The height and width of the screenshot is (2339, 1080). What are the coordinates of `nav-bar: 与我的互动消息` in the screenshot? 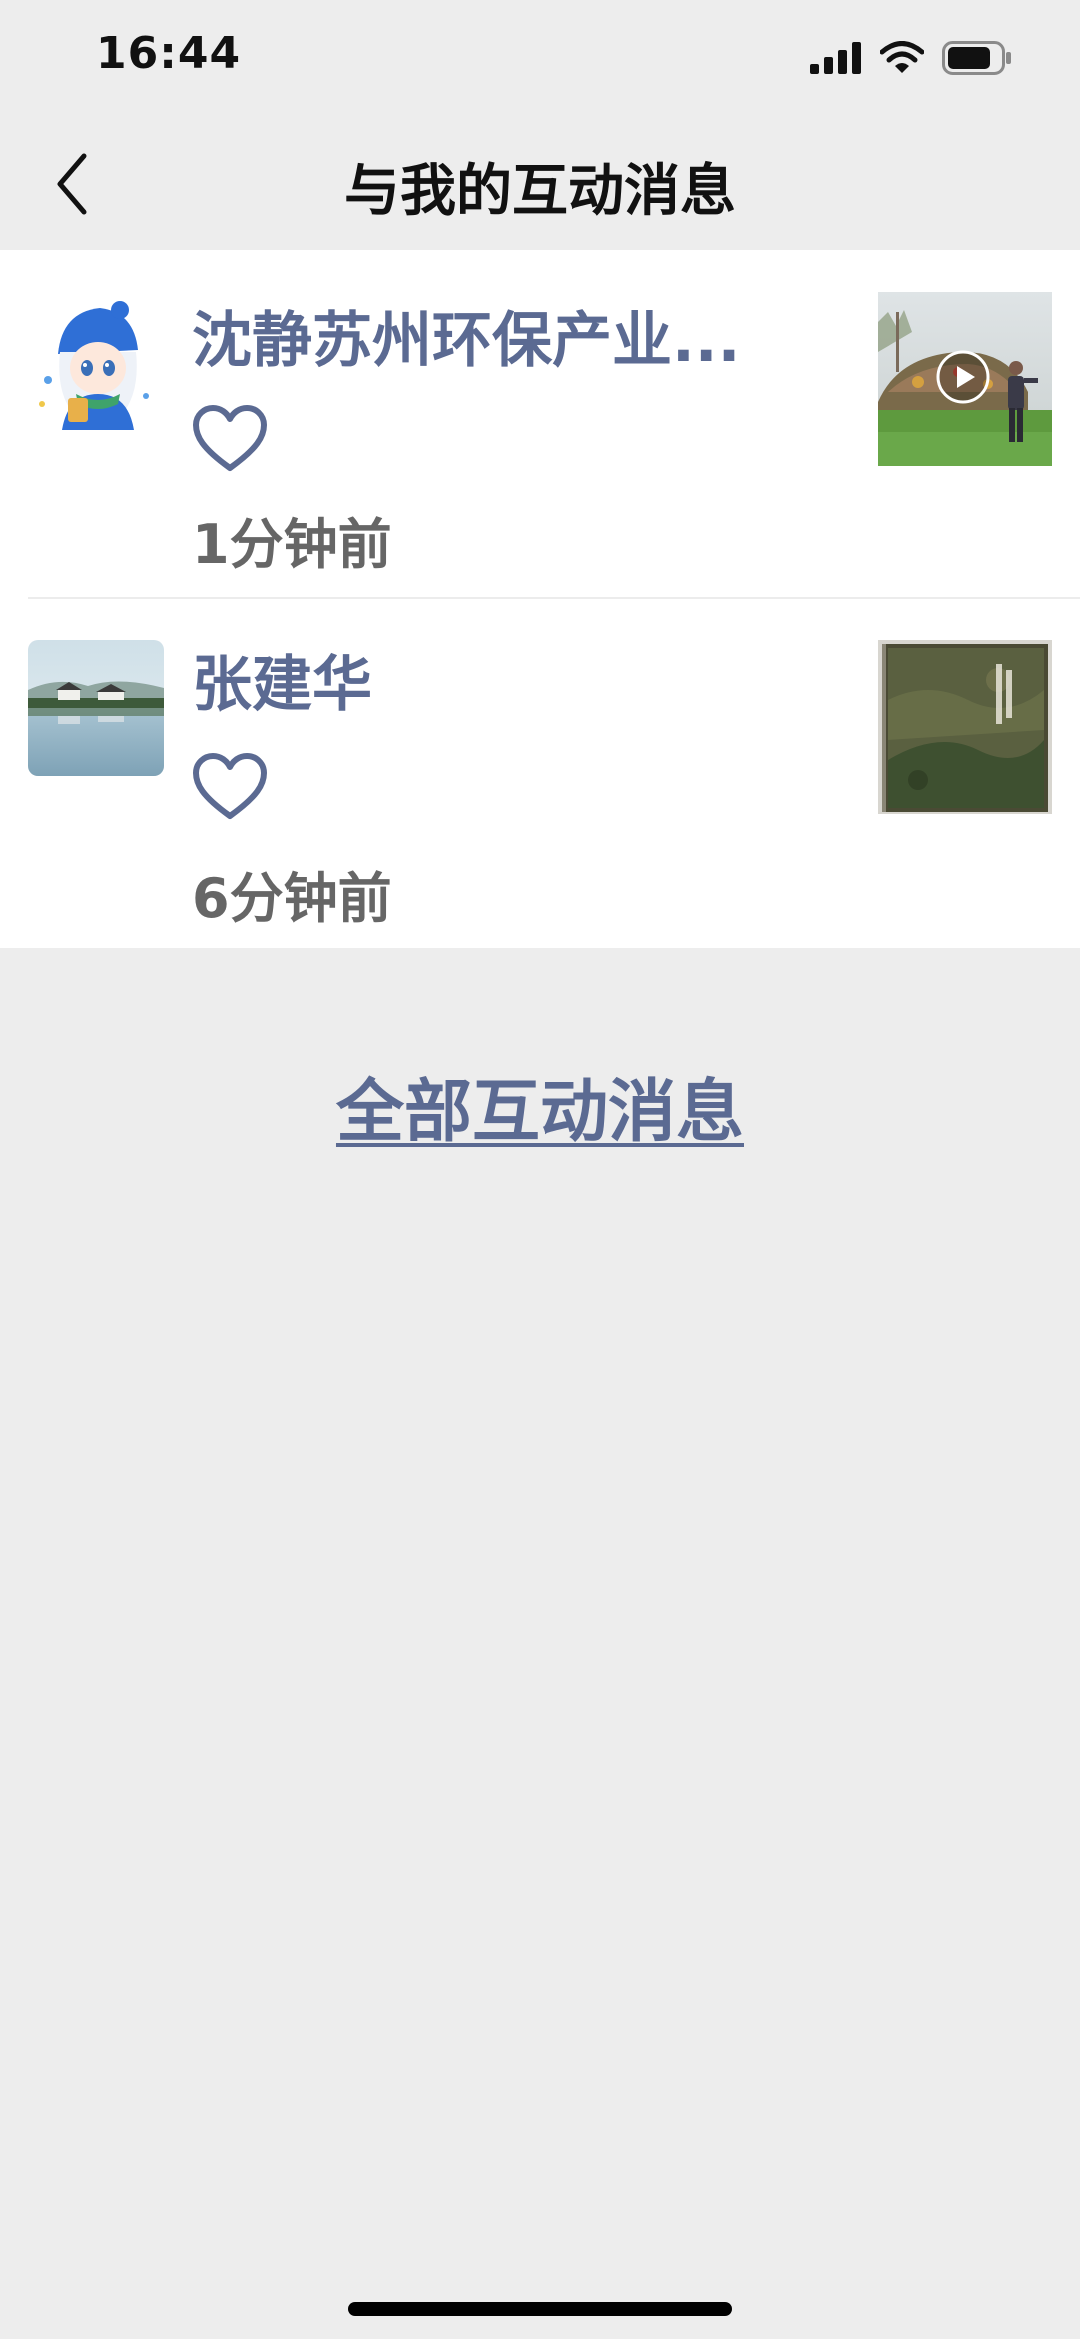 It's located at (540, 184).